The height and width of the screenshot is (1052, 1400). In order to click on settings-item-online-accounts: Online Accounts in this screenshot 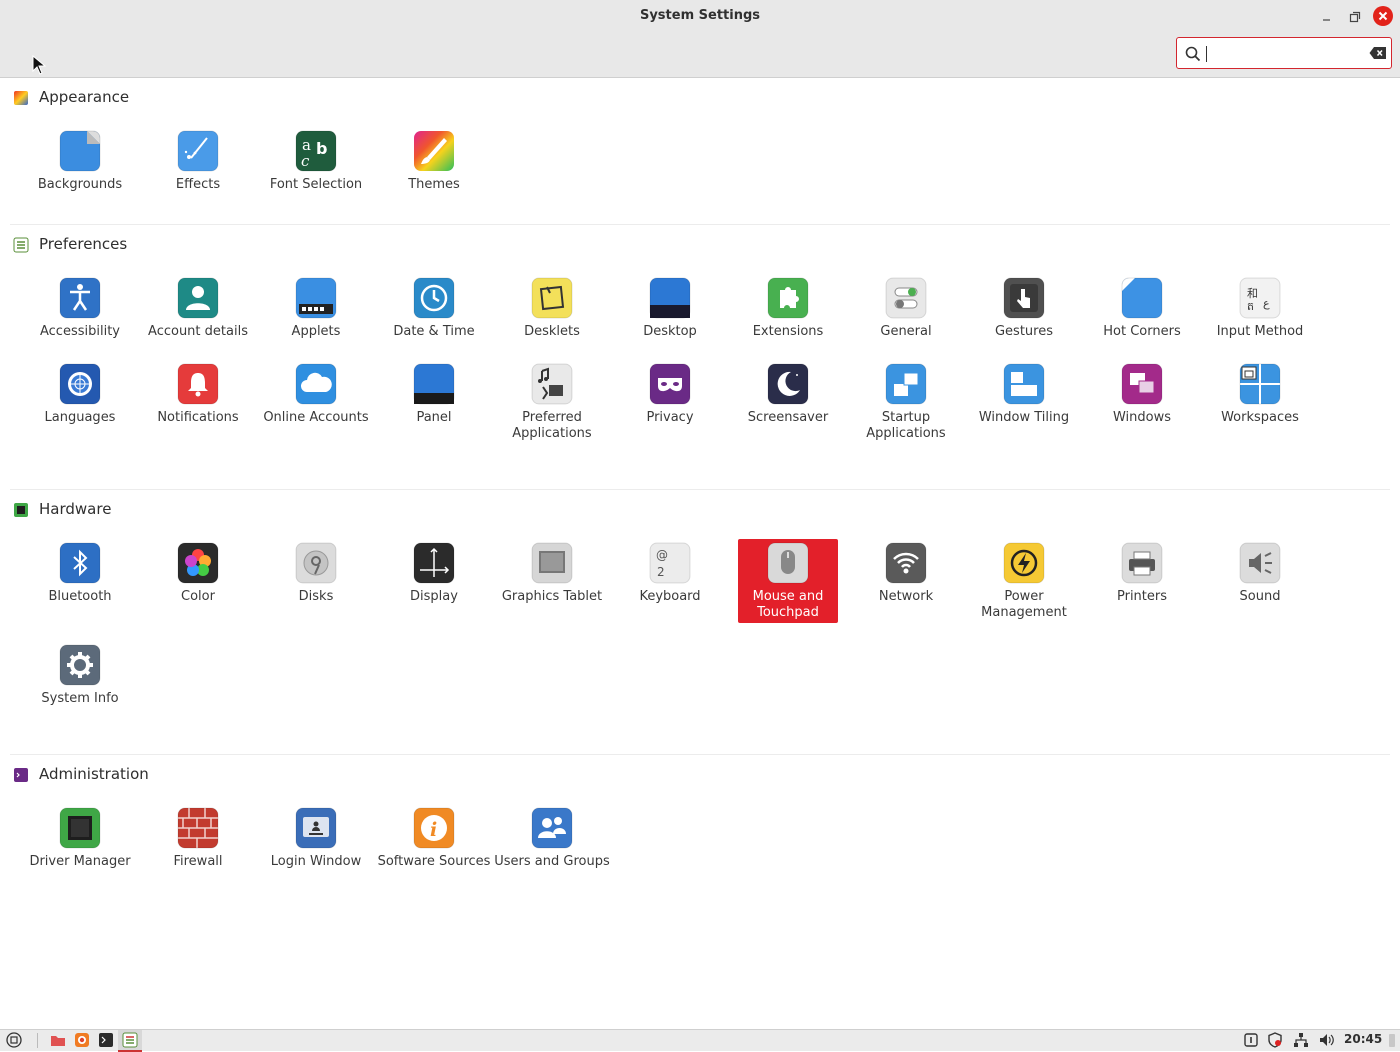, I will do `click(316, 402)`.